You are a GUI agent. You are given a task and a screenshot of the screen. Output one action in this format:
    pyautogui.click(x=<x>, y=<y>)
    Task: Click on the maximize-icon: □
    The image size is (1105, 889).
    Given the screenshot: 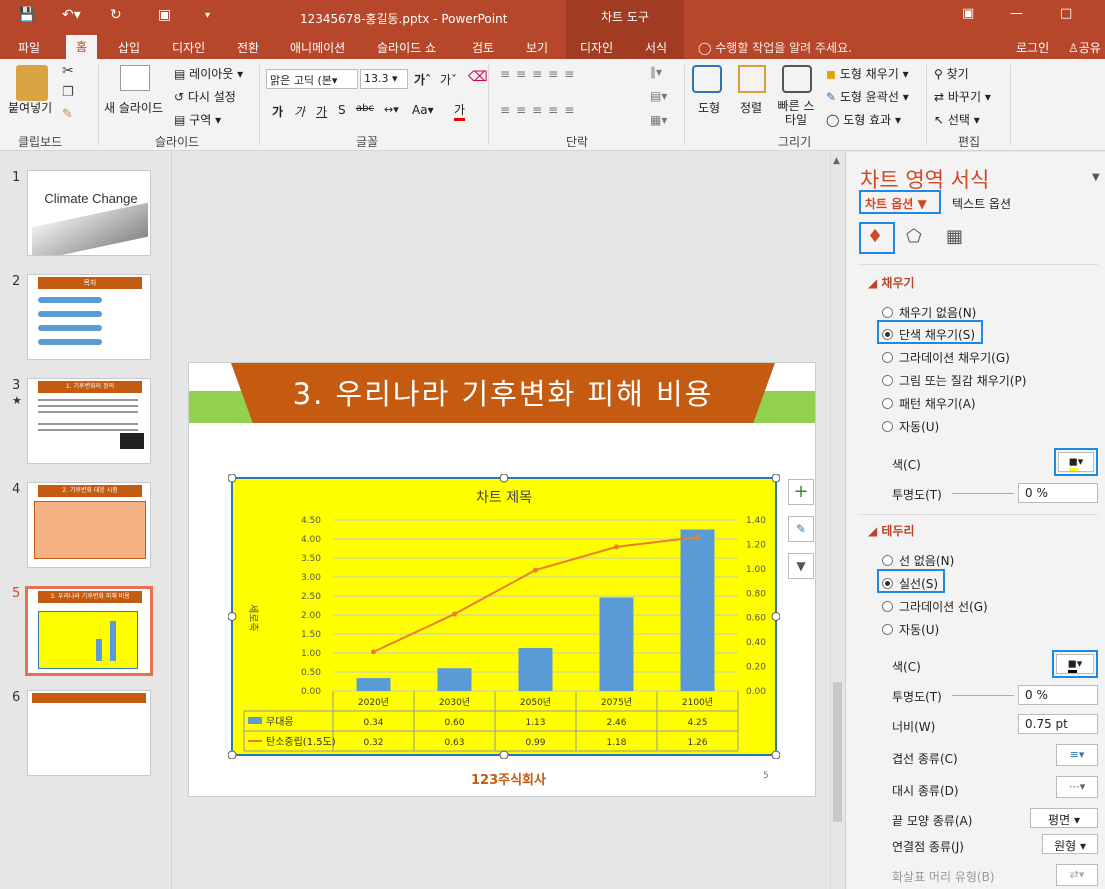 What is the action you would take?
    pyautogui.click(x=1066, y=13)
    